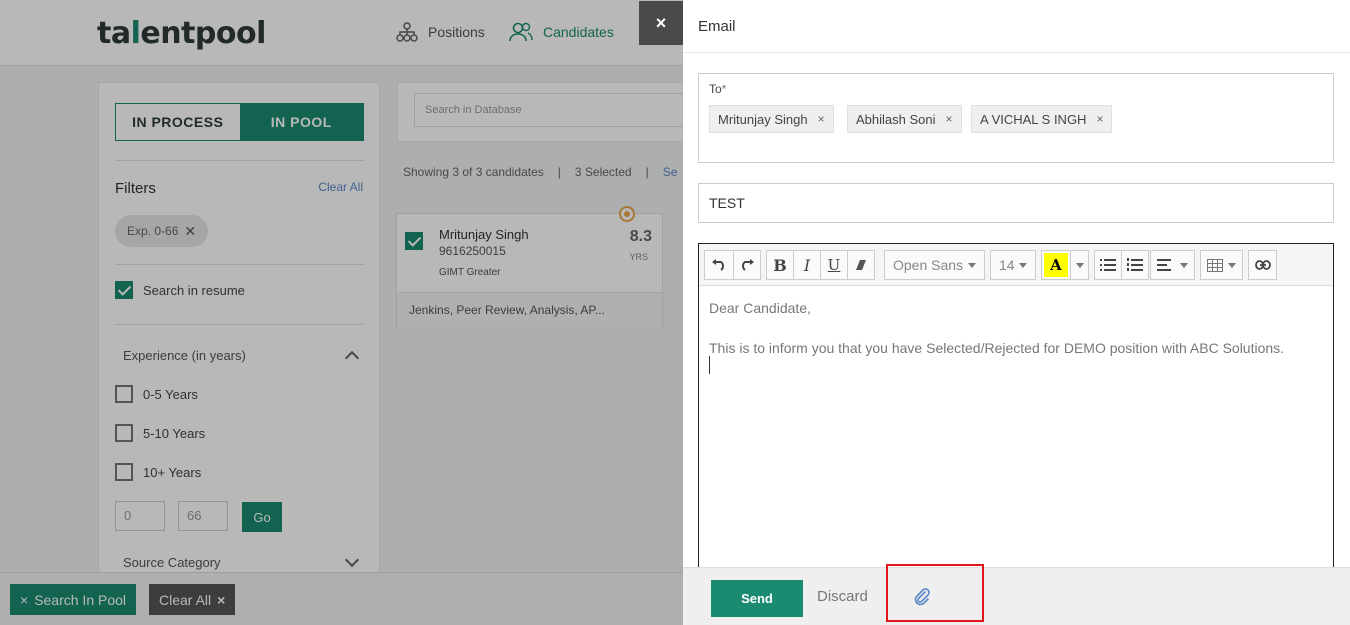 The image size is (1350, 625). Describe the element at coordinates (935, 593) in the screenshot. I see `annotation-highlight-box` at that location.